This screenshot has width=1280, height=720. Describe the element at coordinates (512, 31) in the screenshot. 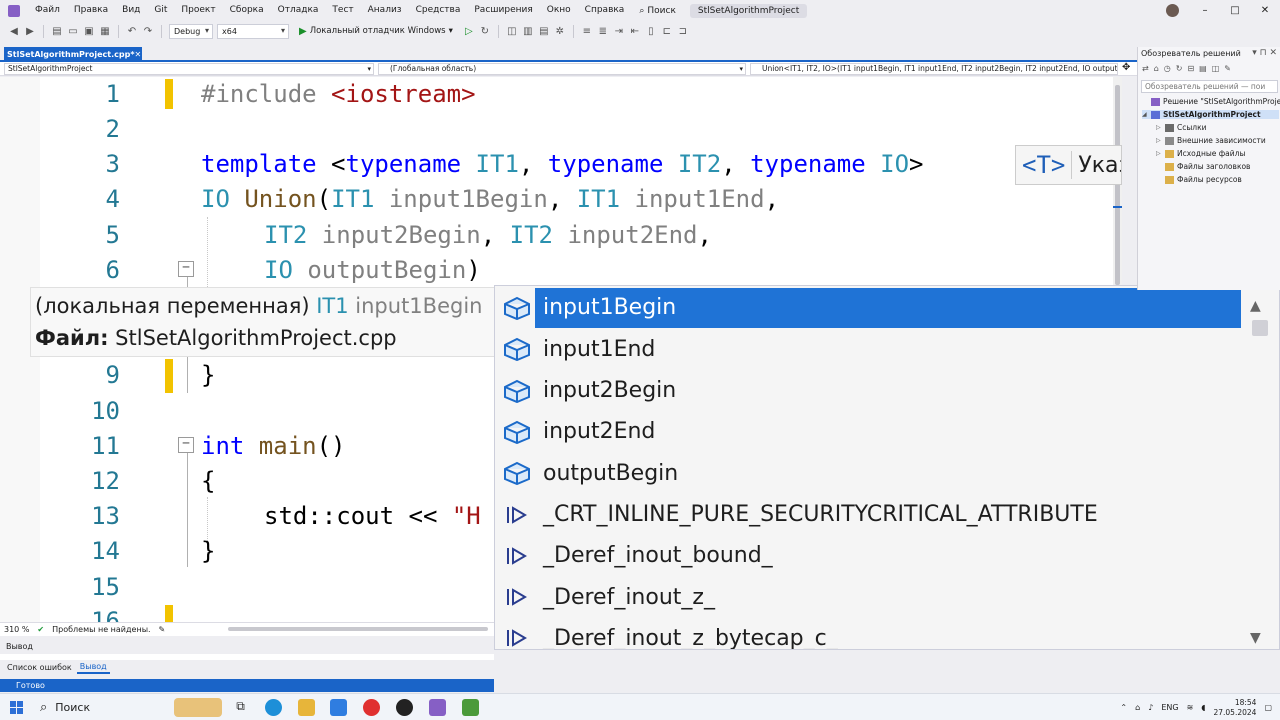

I see `browse-icon: ◫` at that location.